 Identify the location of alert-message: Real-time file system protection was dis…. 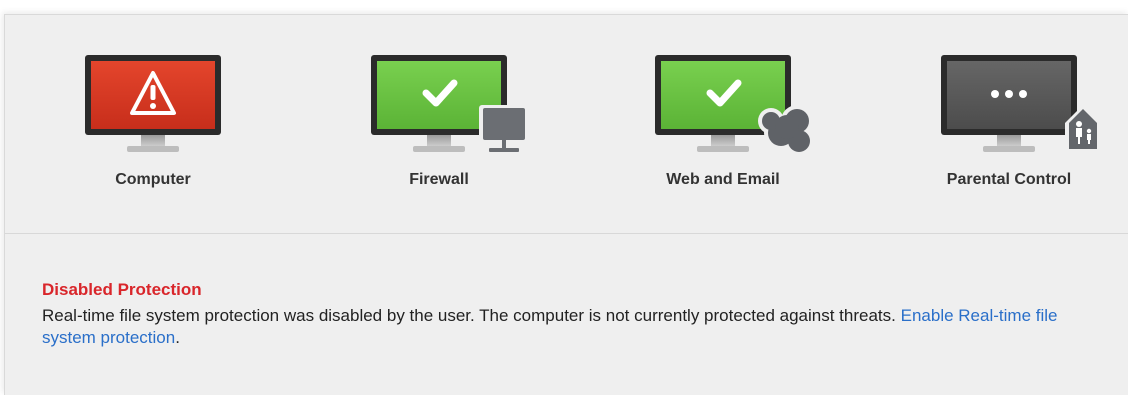
(469, 315).